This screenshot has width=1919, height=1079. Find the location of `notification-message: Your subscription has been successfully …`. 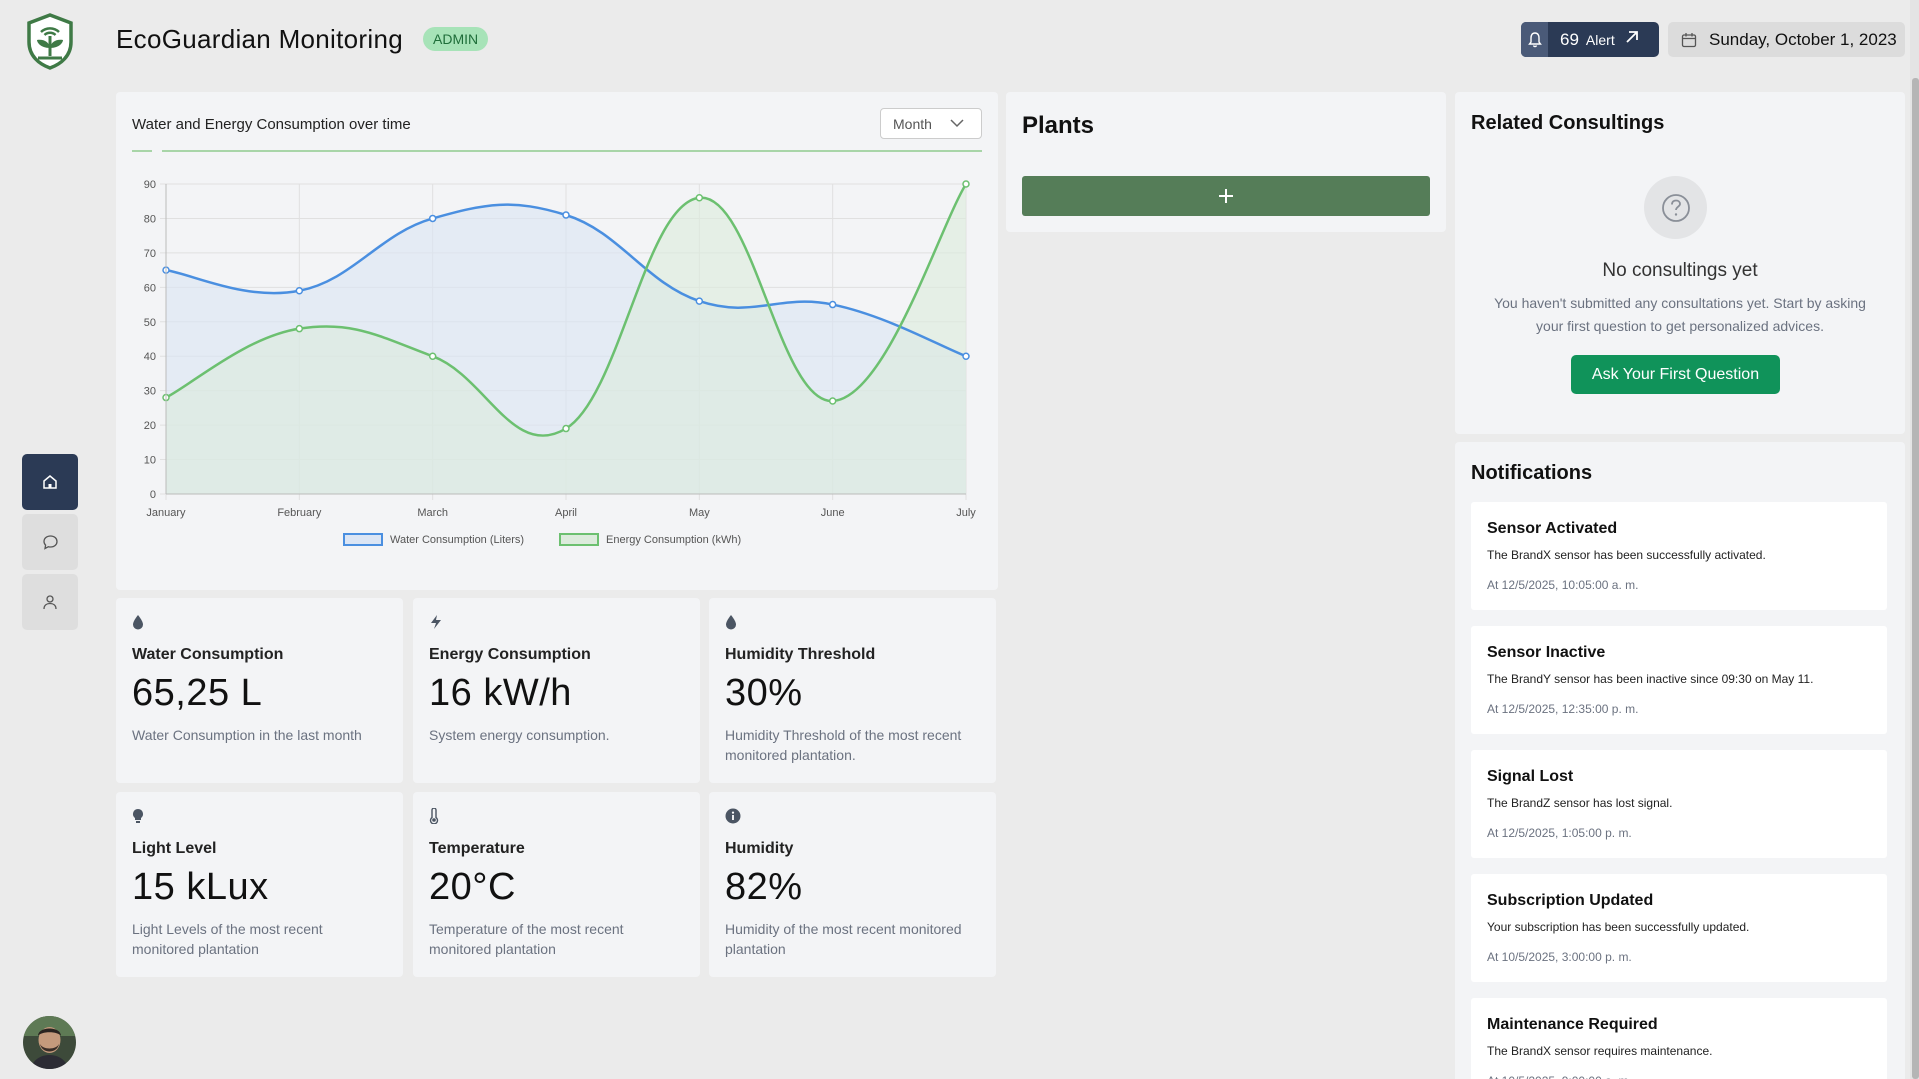

notification-message: Your subscription has been successfully … is located at coordinates (1618, 927).